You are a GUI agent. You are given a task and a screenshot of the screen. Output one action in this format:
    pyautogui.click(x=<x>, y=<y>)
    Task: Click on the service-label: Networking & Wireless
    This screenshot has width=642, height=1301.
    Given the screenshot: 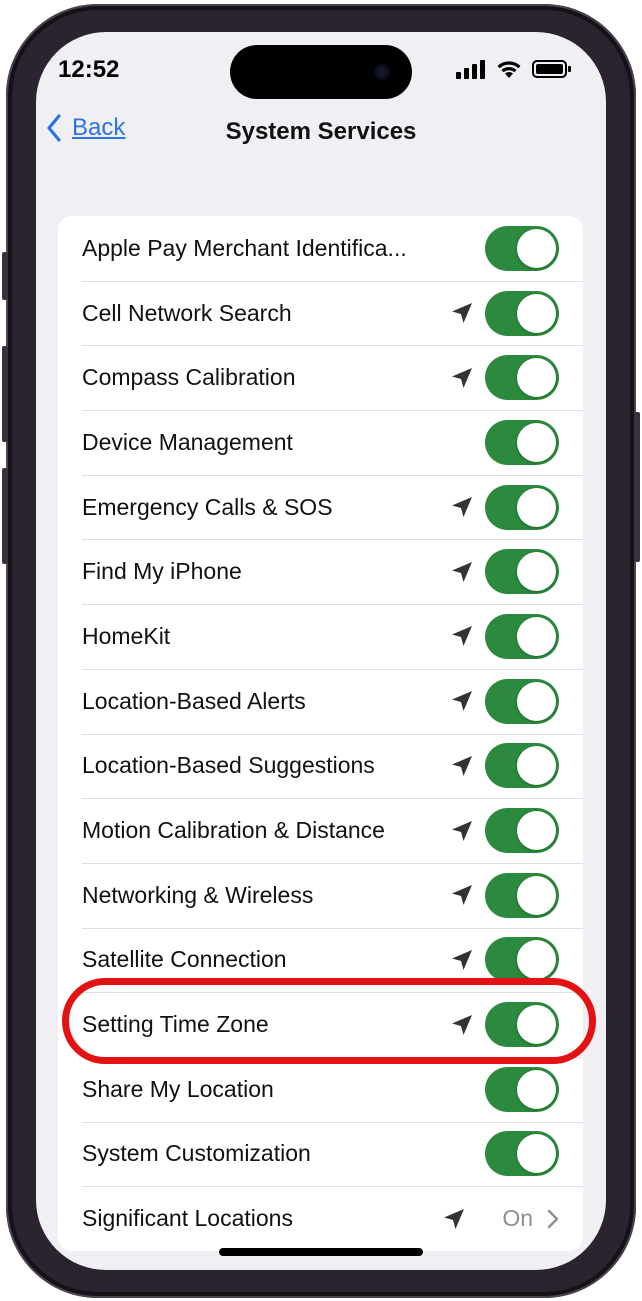 What is the action you would take?
    pyautogui.click(x=198, y=894)
    